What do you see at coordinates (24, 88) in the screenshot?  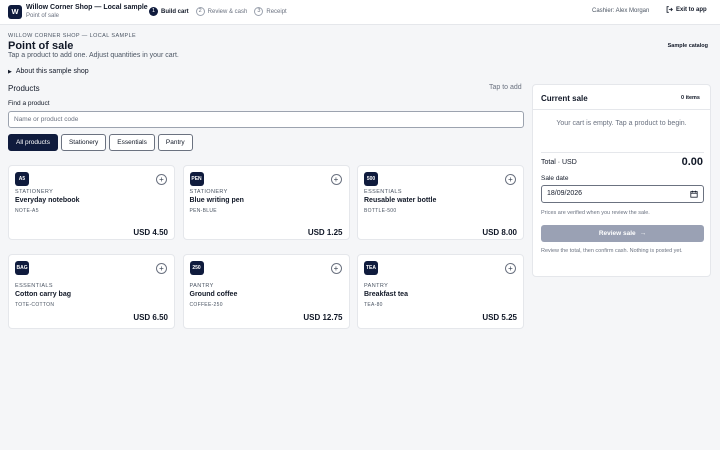 I see `products-heading: Products` at bounding box center [24, 88].